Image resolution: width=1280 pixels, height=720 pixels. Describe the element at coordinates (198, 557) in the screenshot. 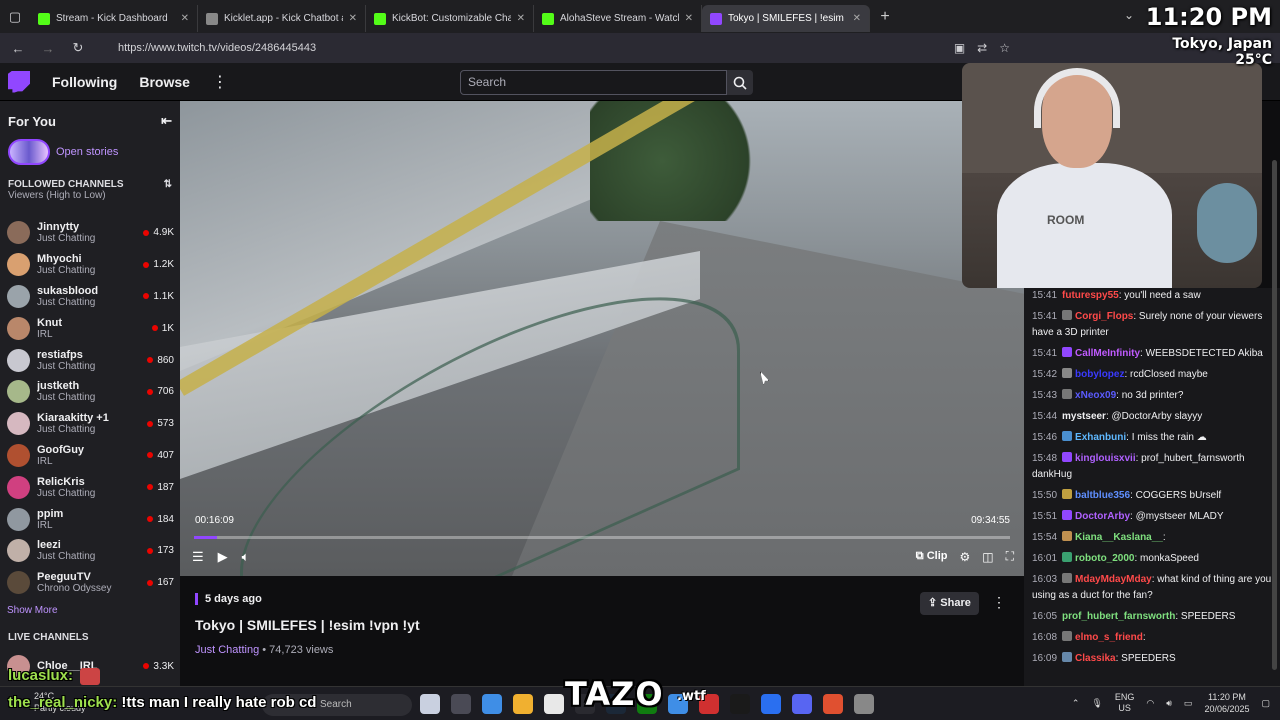

I see `chapters-icon: ☰` at that location.